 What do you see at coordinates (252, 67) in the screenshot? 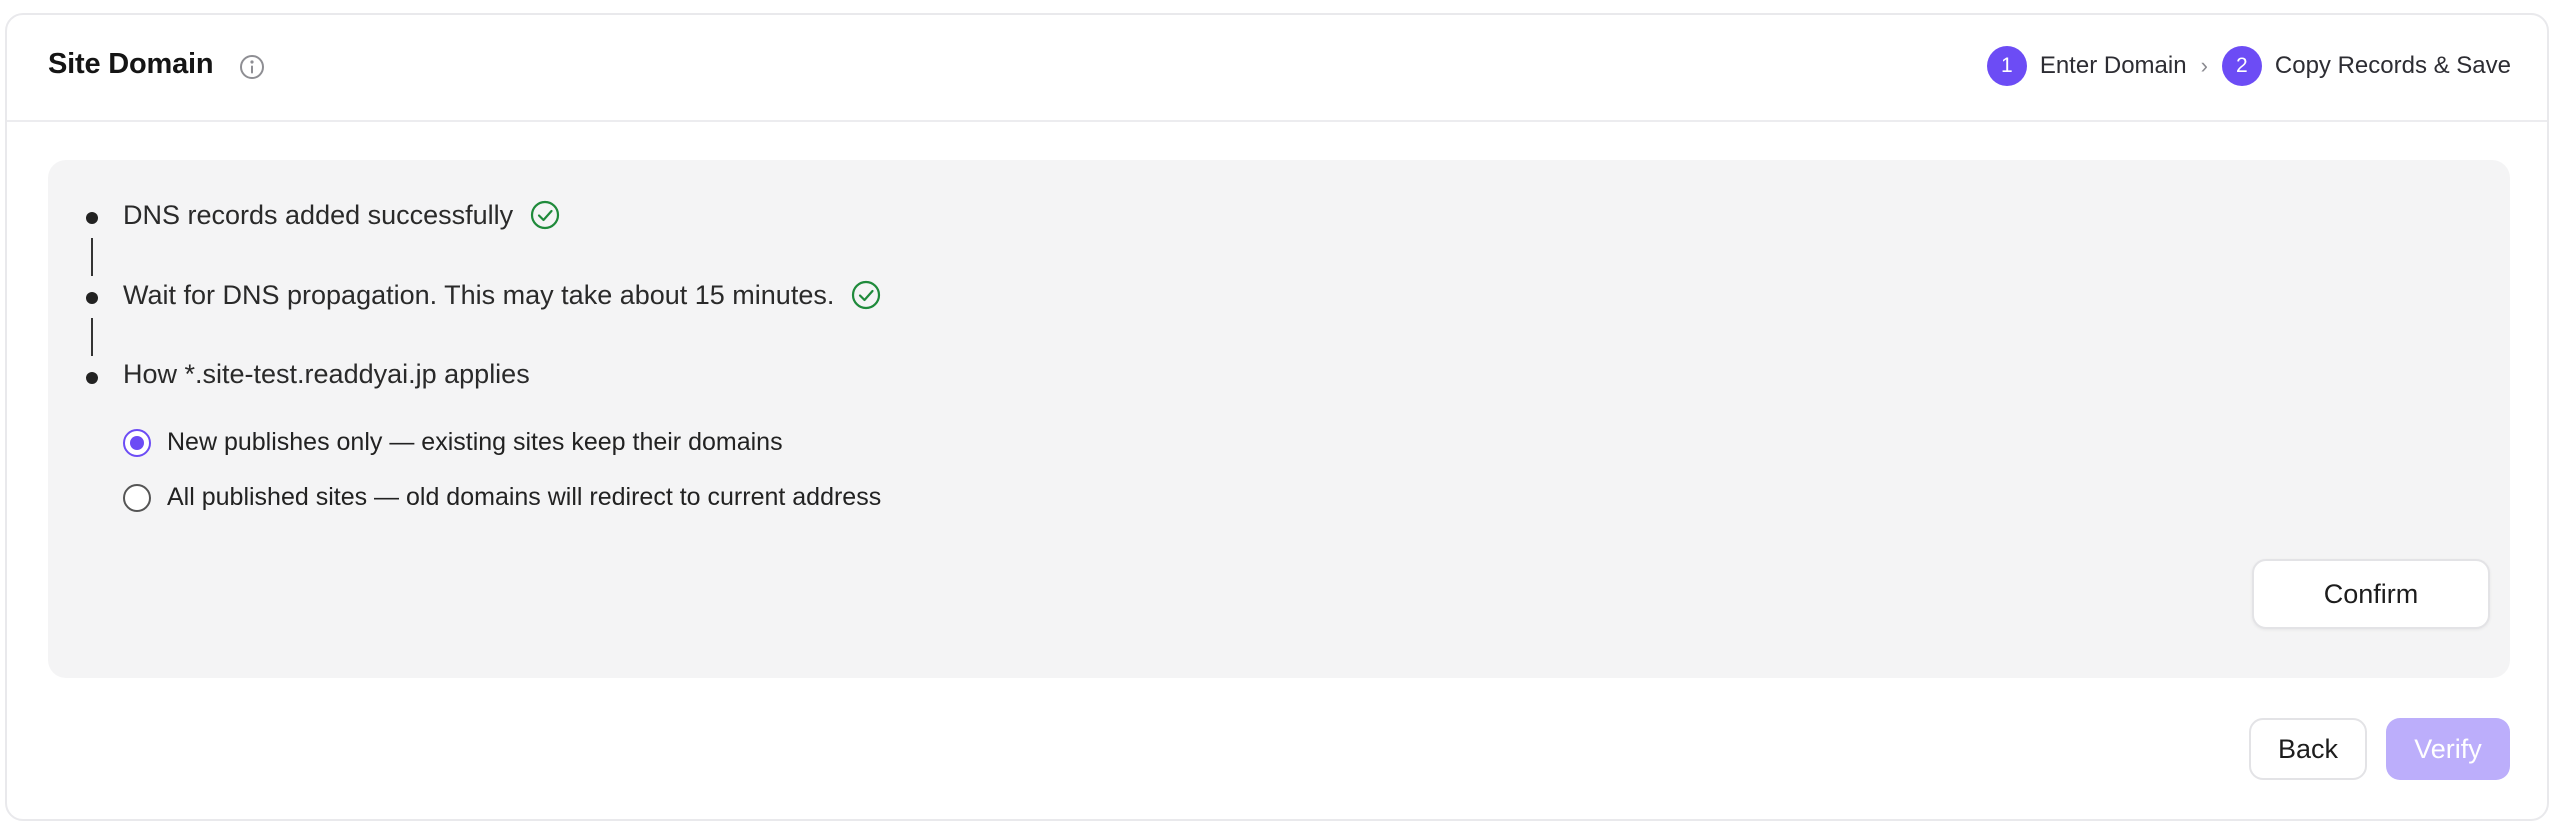
I see `info-circle-icon` at bounding box center [252, 67].